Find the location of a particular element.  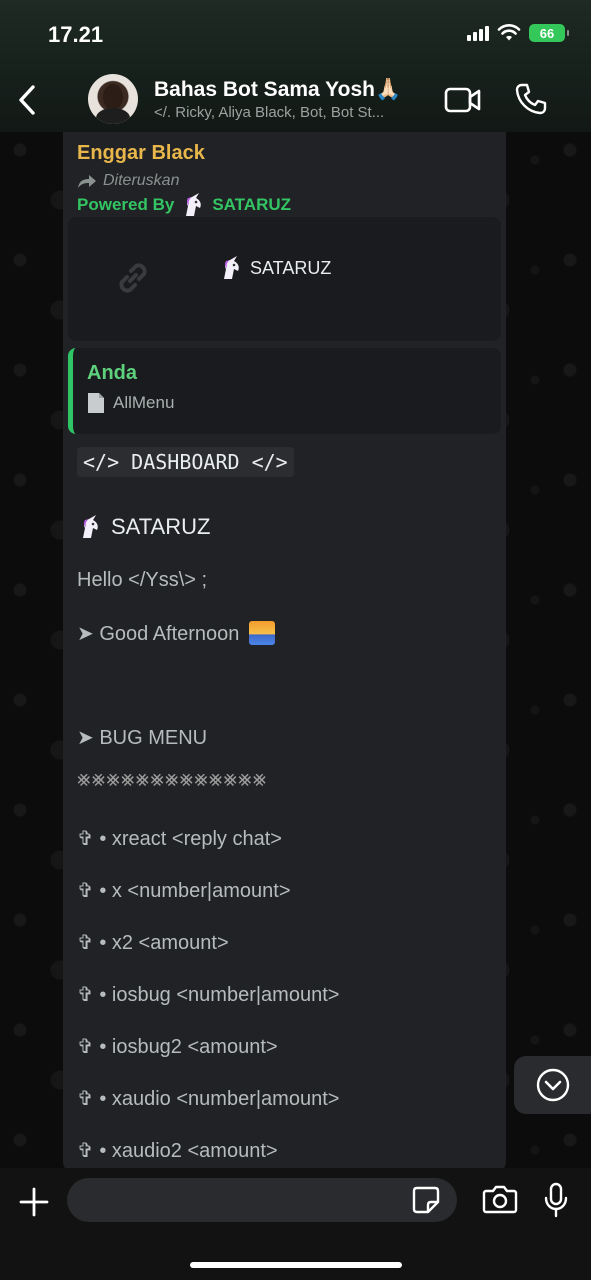

phone-icon is located at coordinates (531, 99).